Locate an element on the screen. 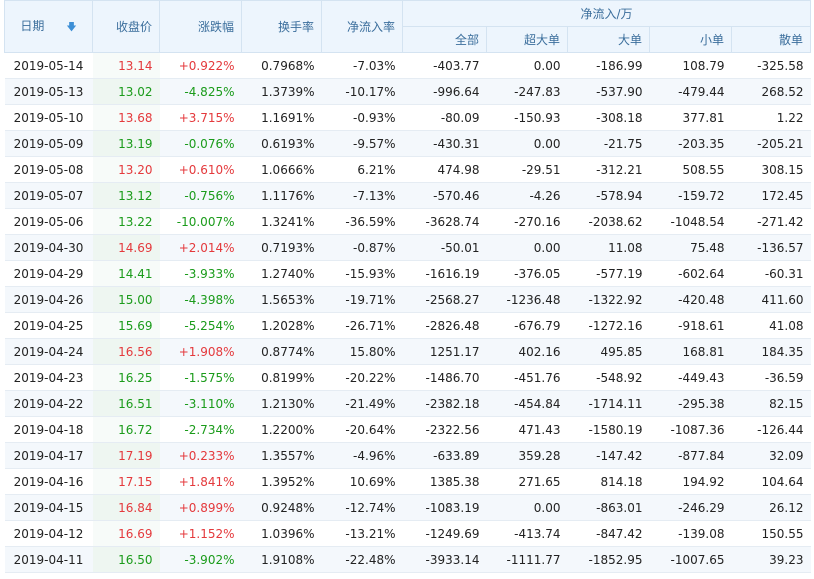  cell-turnover: 1.1176% is located at coordinates (281, 195).